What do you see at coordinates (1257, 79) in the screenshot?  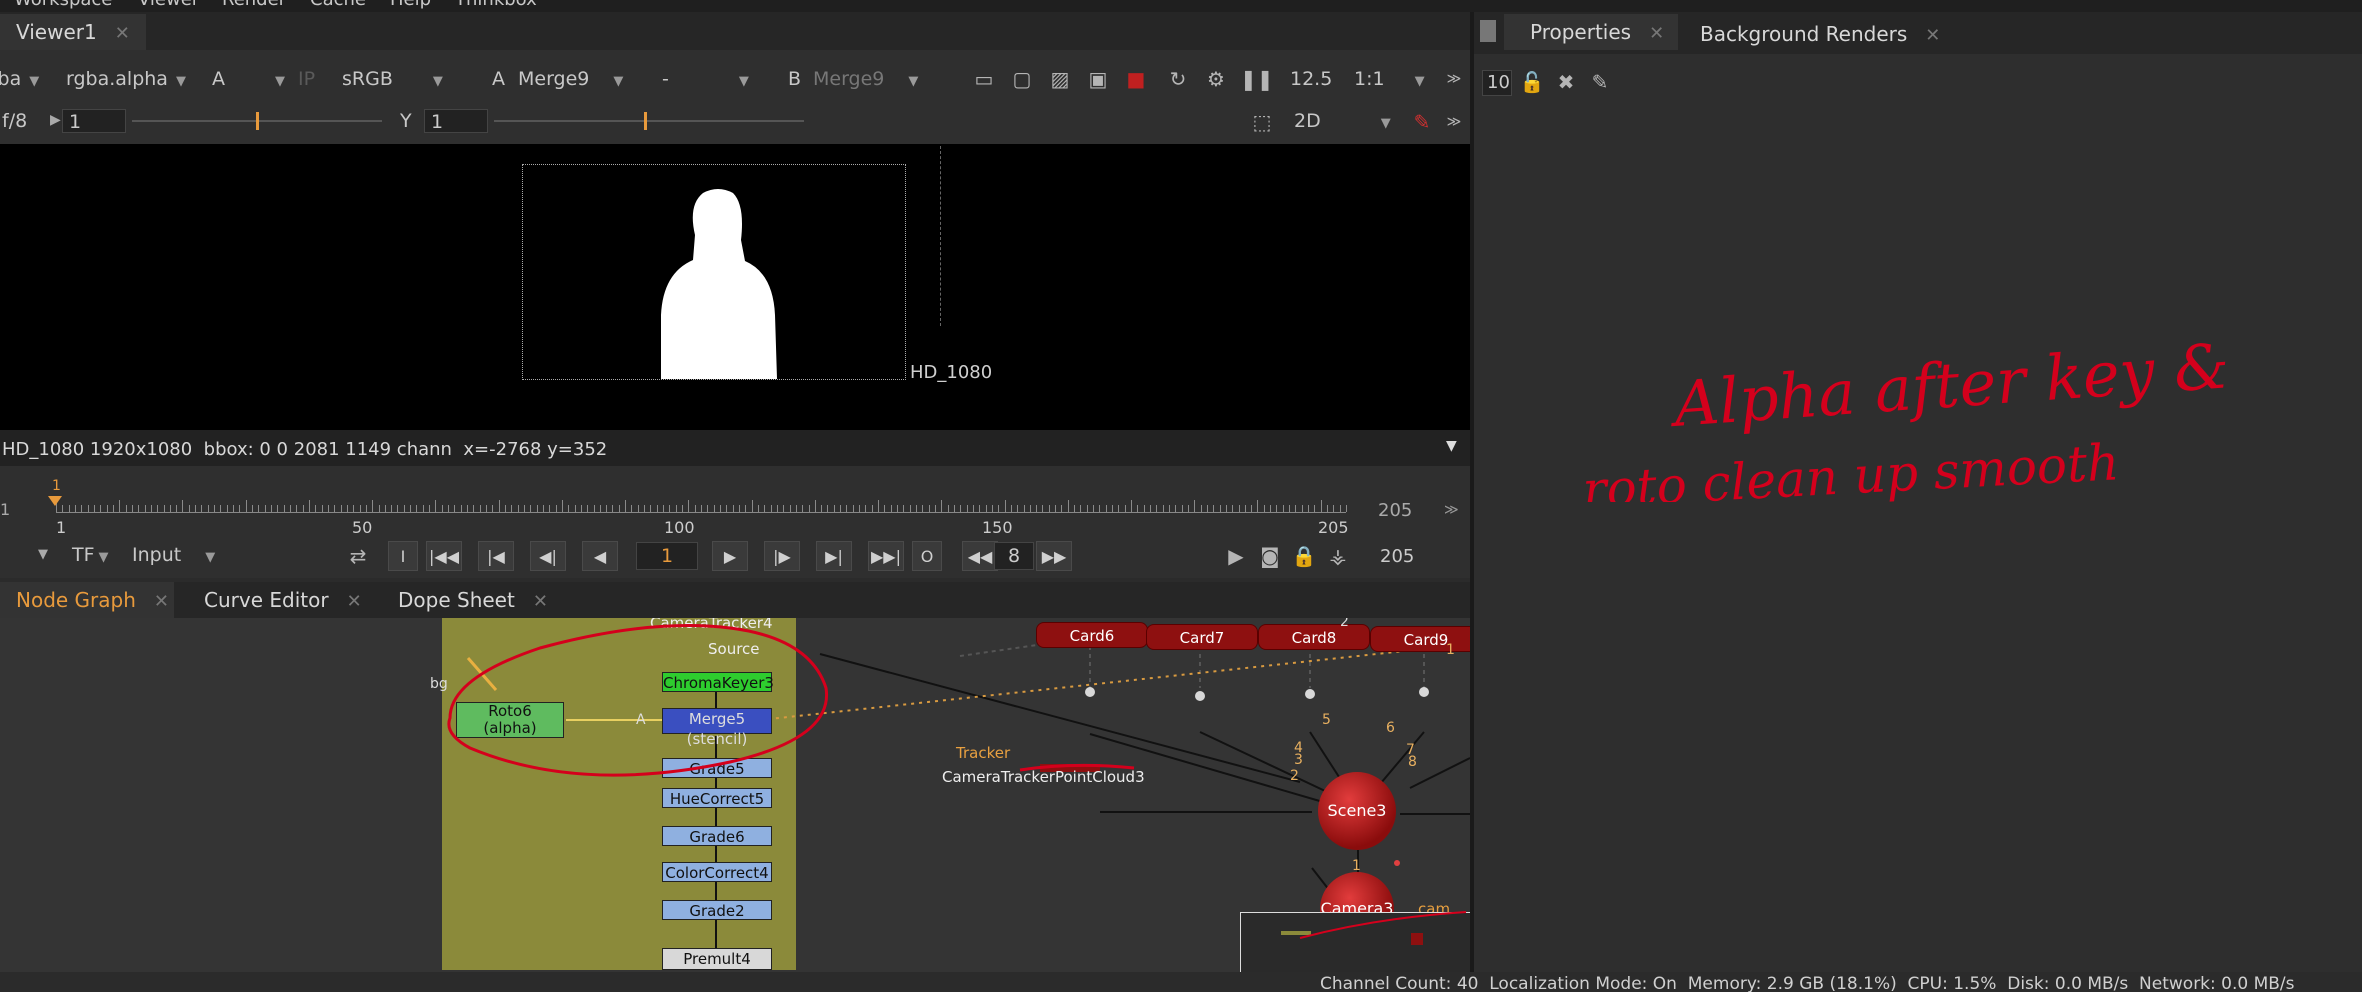 I see `pause-icon: ❚❚` at bounding box center [1257, 79].